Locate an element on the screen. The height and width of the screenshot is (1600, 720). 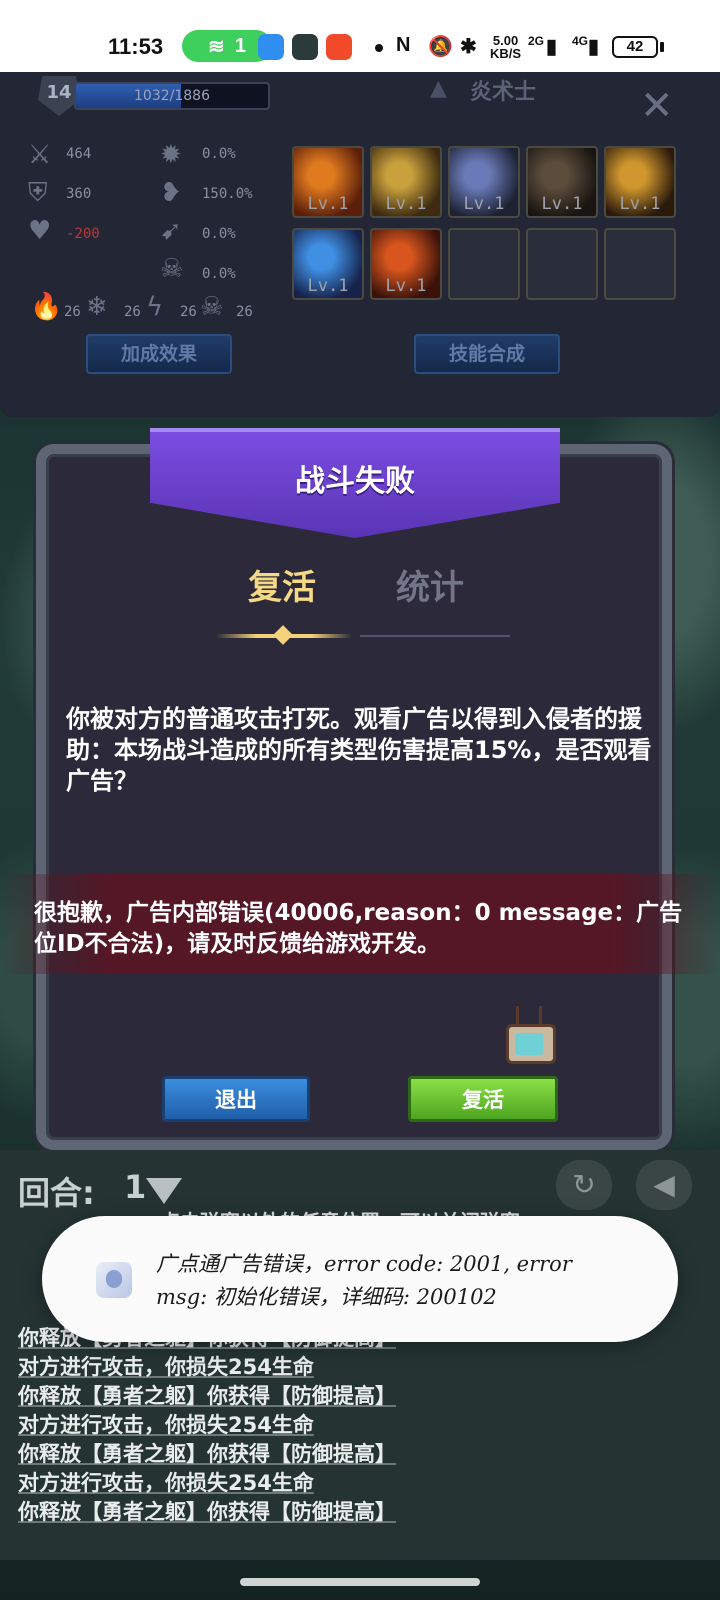
shield-icon: ⛨ is located at coordinates (38, 193).